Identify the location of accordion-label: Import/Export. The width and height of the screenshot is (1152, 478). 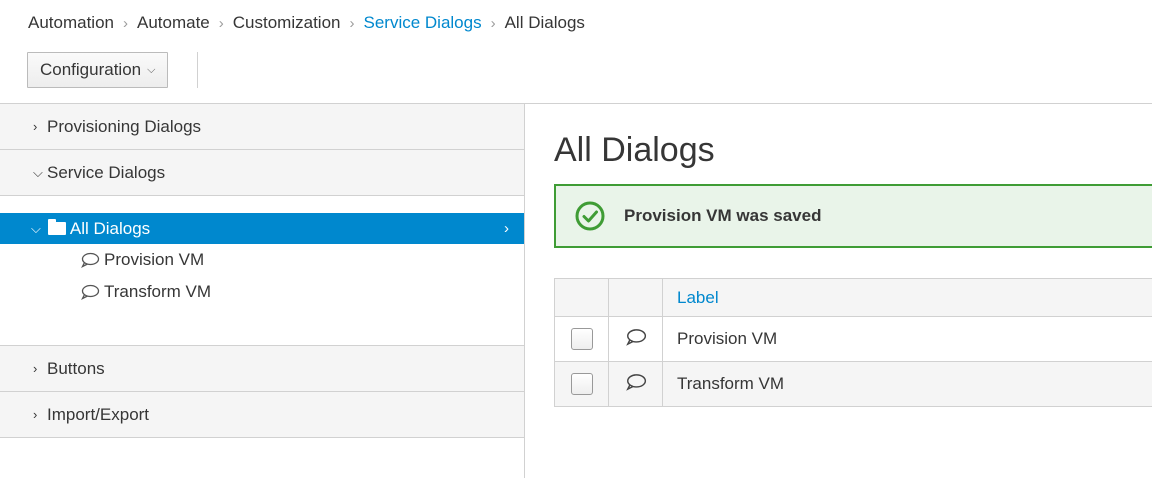
(98, 414).